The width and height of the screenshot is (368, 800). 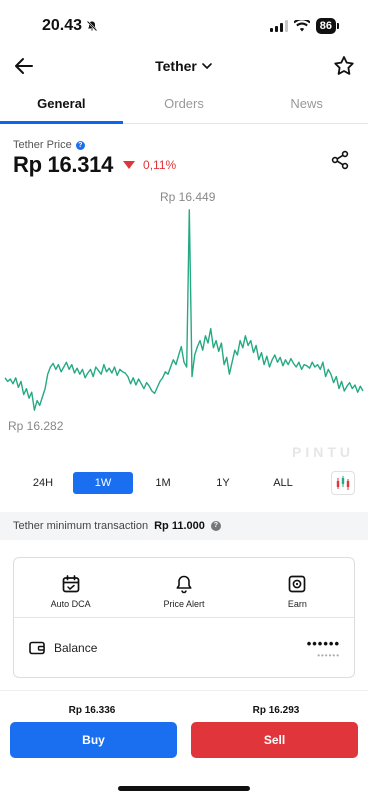 I want to click on share-icon, so click(x=340, y=160).